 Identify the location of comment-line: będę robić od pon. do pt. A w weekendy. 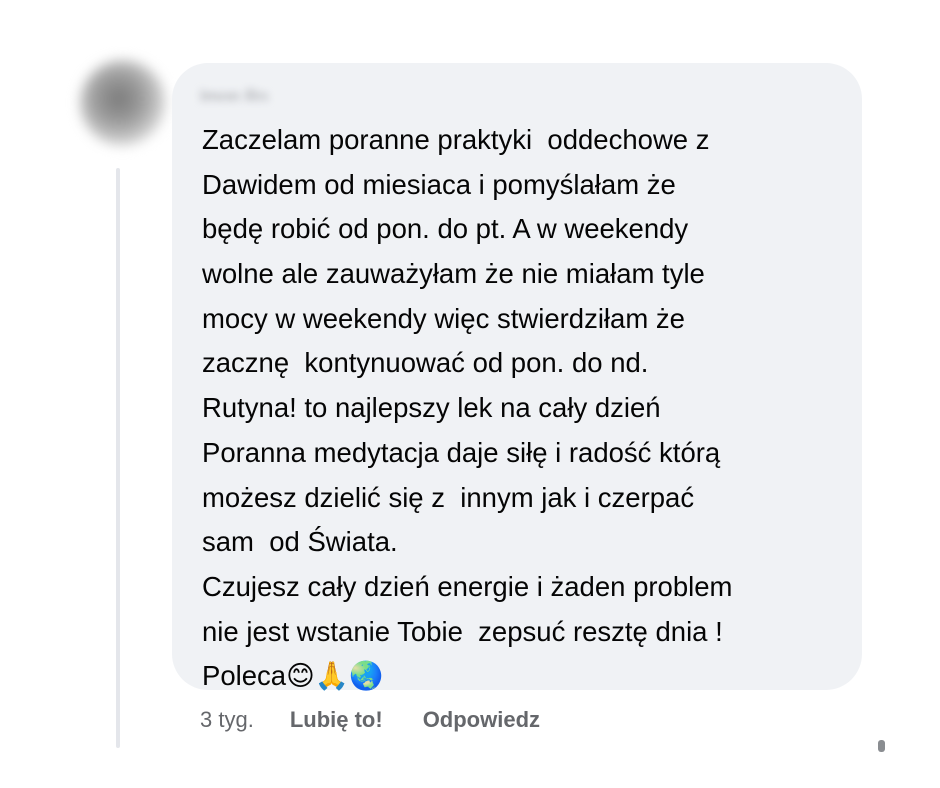
(445, 229).